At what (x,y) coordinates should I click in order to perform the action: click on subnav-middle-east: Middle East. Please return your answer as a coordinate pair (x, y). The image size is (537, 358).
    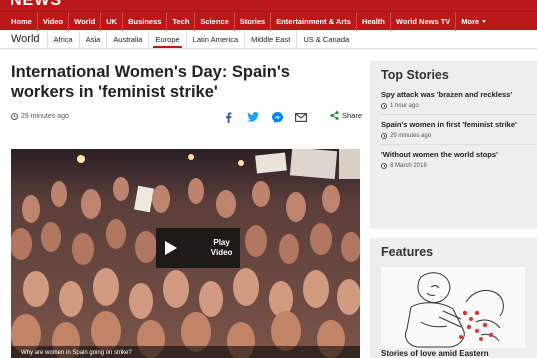
    Looking at the image, I should click on (270, 39).